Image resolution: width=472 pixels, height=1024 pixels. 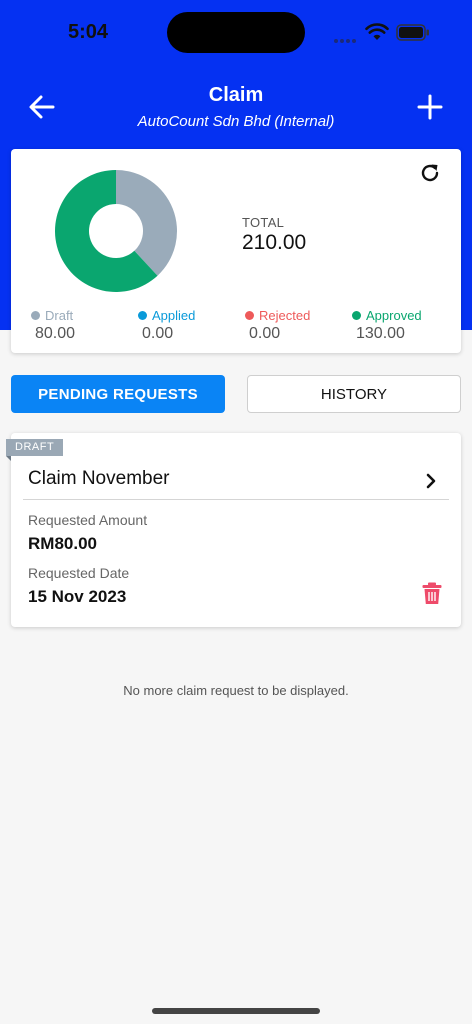 What do you see at coordinates (142, 315) in the screenshot?
I see `legend-dot-applied` at bounding box center [142, 315].